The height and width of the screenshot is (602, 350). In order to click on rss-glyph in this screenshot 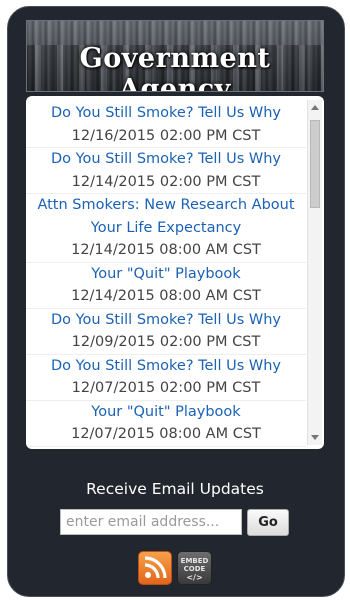, I will do `click(155, 567)`.